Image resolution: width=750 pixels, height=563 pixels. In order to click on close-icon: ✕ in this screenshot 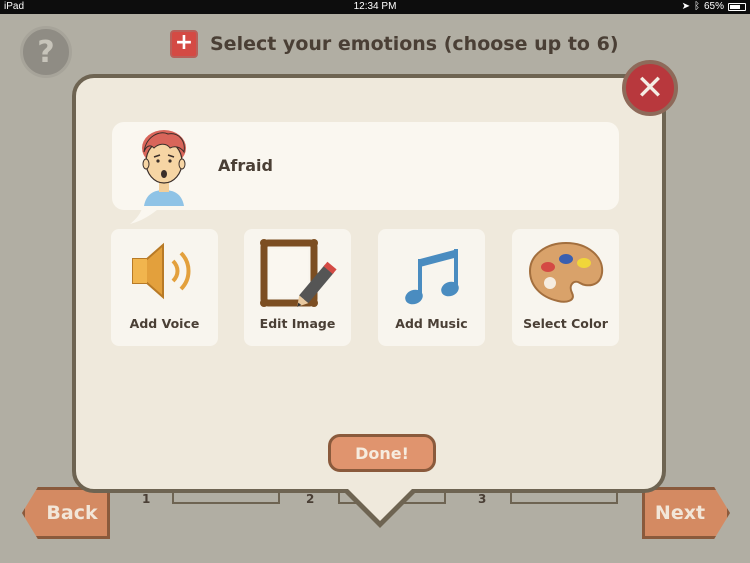, I will do `click(650, 88)`.